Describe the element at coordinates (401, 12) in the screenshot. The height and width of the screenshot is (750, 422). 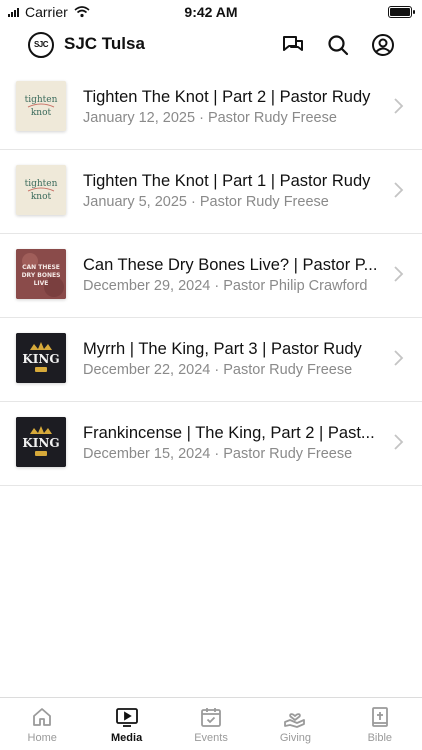
I see `battery-icon` at that location.